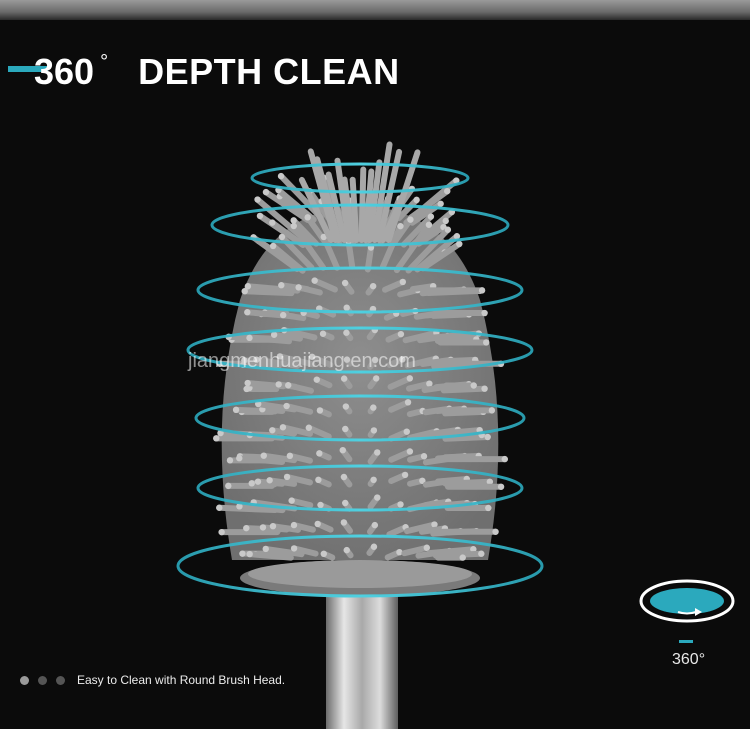  I want to click on carousel-dots, so click(42, 680).